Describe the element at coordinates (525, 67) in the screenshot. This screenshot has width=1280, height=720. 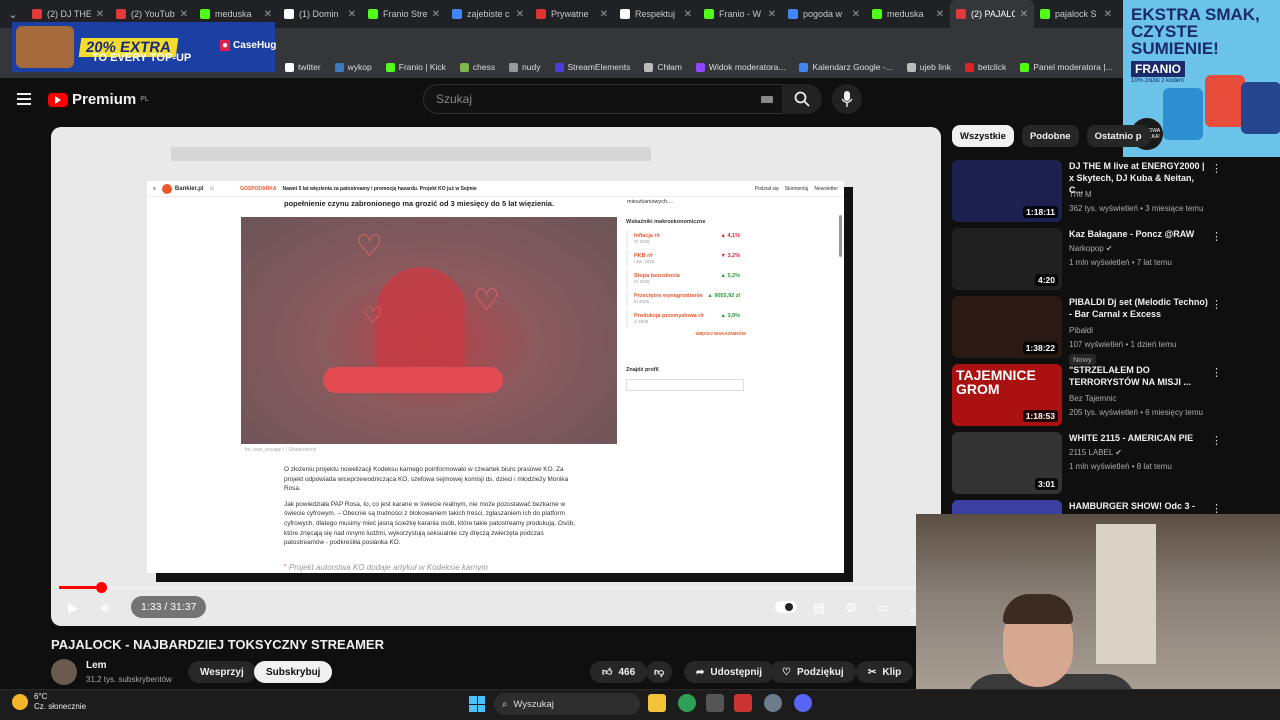
I see `bookmark-item: nudy` at that location.